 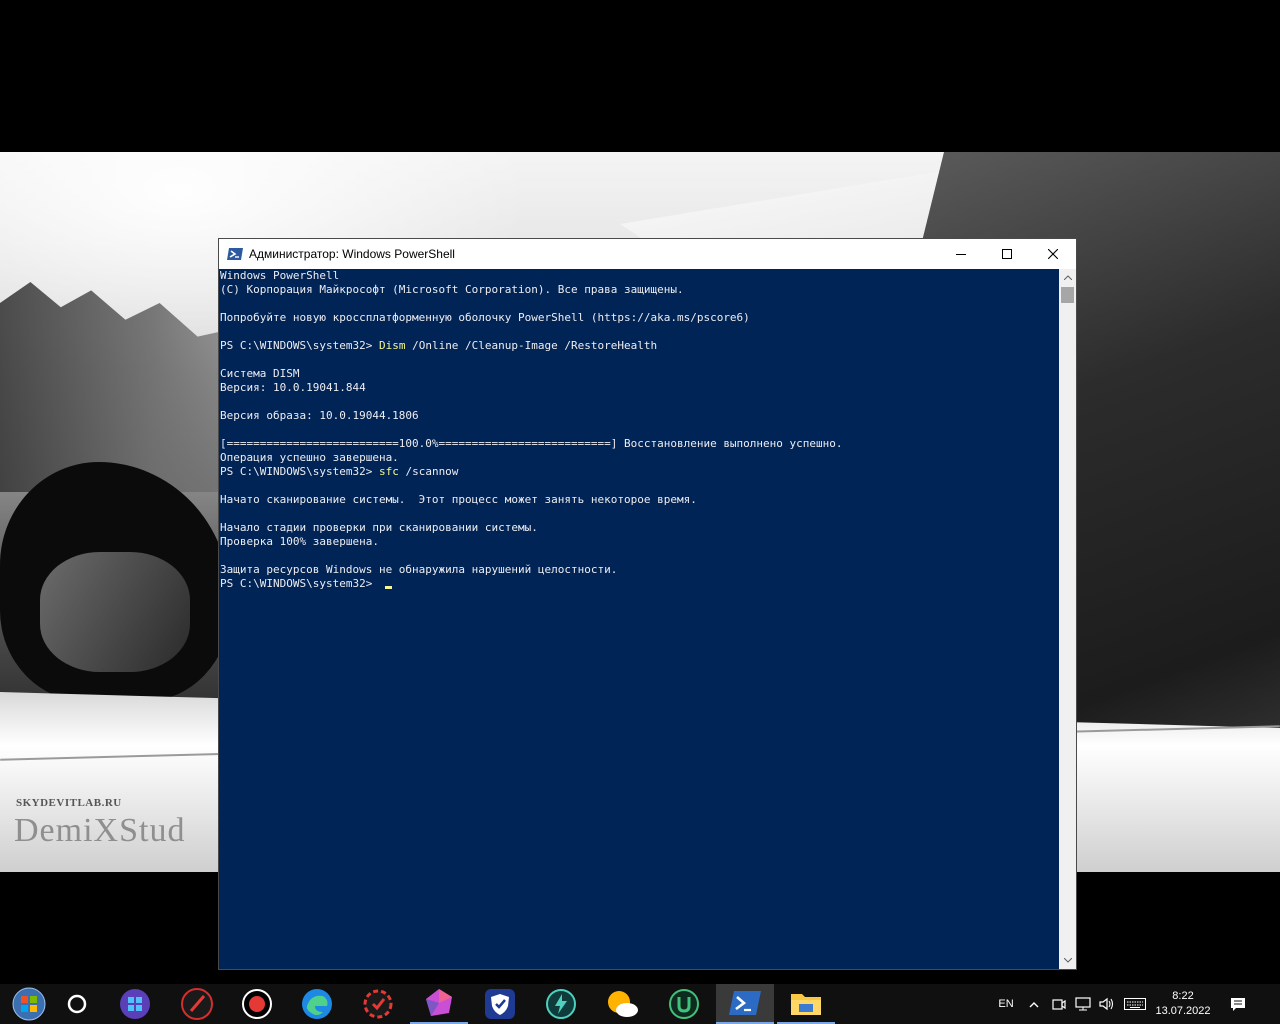 I want to click on watermark-text: DemiXStud, so click(x=100, y=830).